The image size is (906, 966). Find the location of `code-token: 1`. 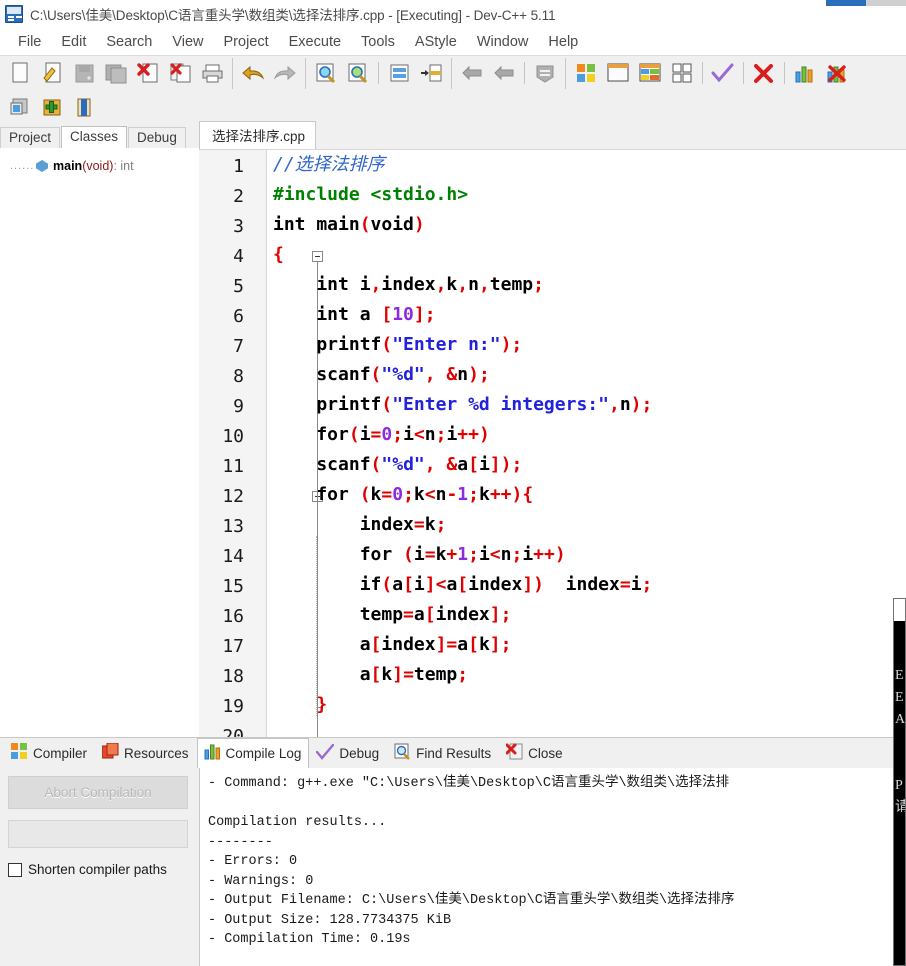

code-token: 1 is located at coordinates (463, 494).